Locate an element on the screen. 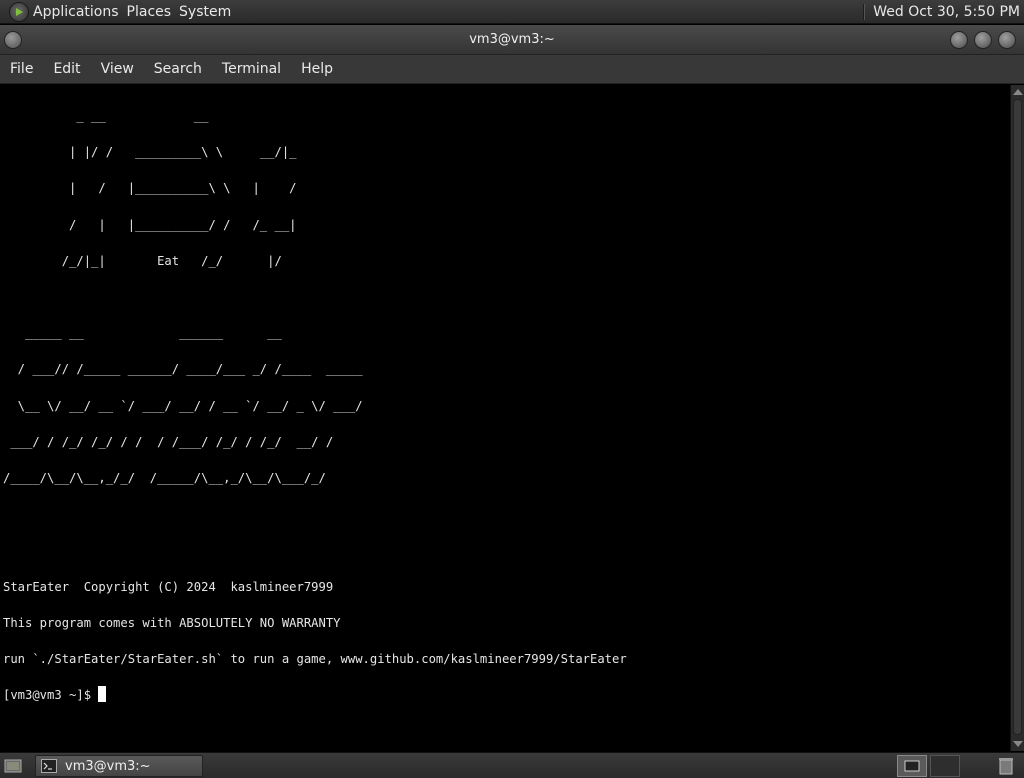 The height and width of the screenshot is (778, 1024). terminal-line: /_/|_| Eat /_/ |/ is located at coordinates (142, 260).